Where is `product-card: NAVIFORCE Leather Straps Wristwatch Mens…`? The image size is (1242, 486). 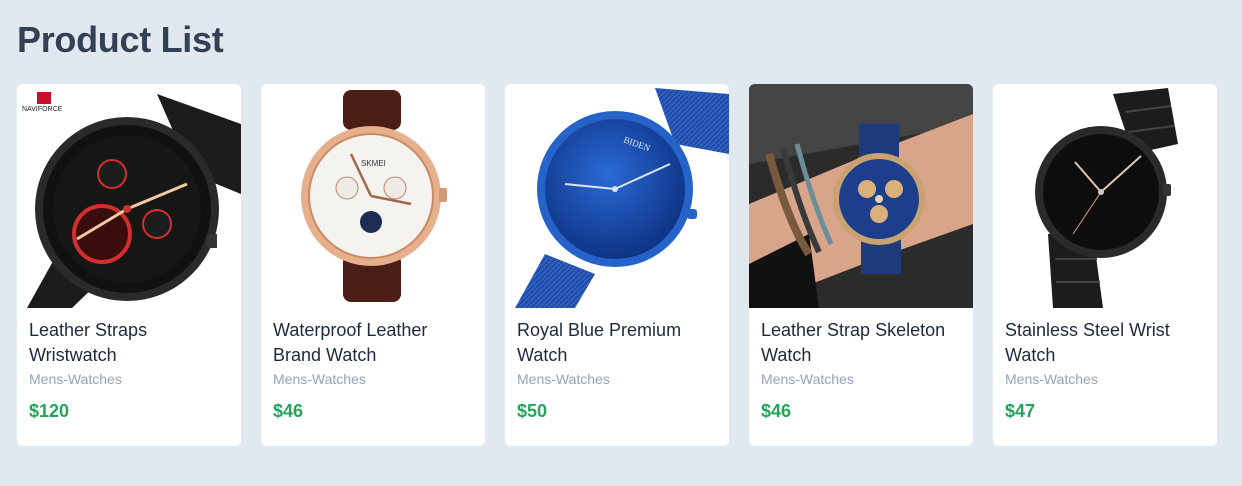
product-card: NAVIFORCE Leather Straps Wristwatch Mens… is located at coordinates (129, 265).